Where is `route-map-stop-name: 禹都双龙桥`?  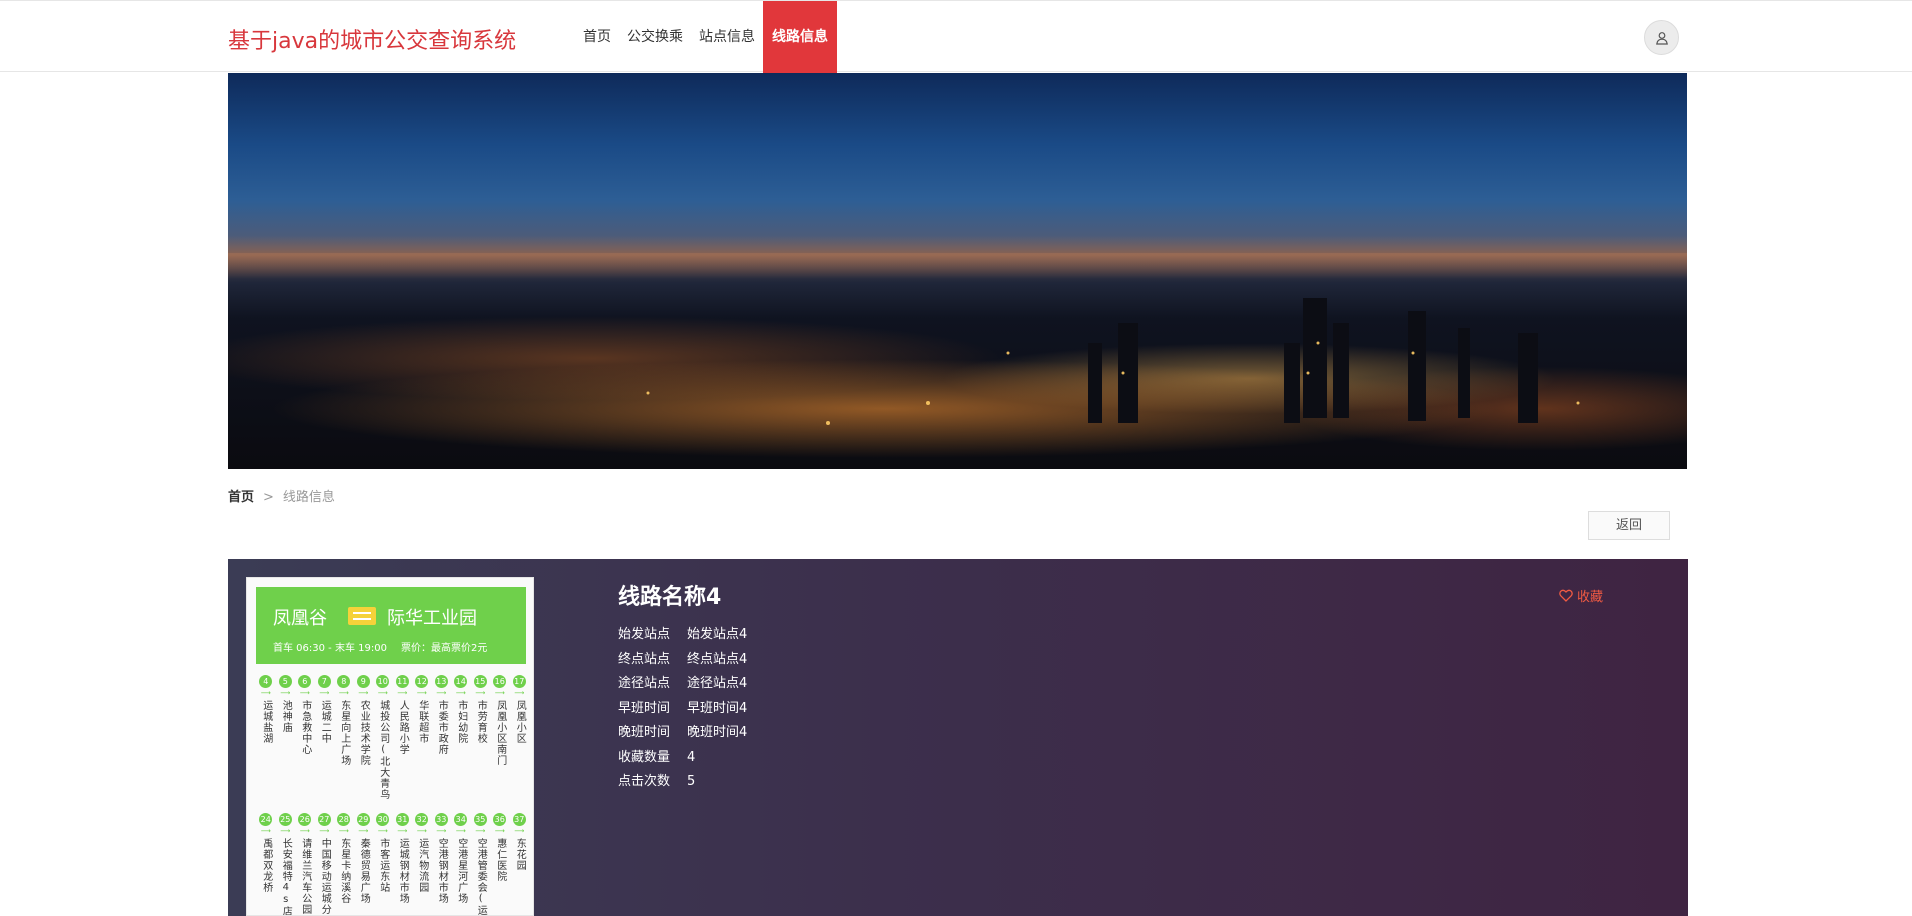
route-map-stop-name: 禹都双龙桥 is located at coordinates (266, 865).